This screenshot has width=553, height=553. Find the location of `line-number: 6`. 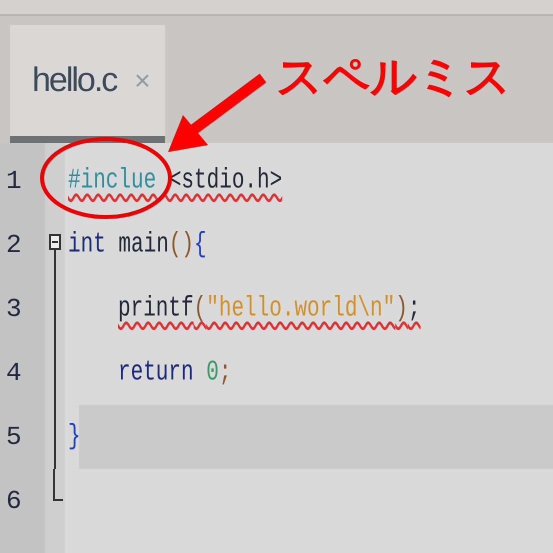

line-number: 6 is located at coordinates (14, 501).